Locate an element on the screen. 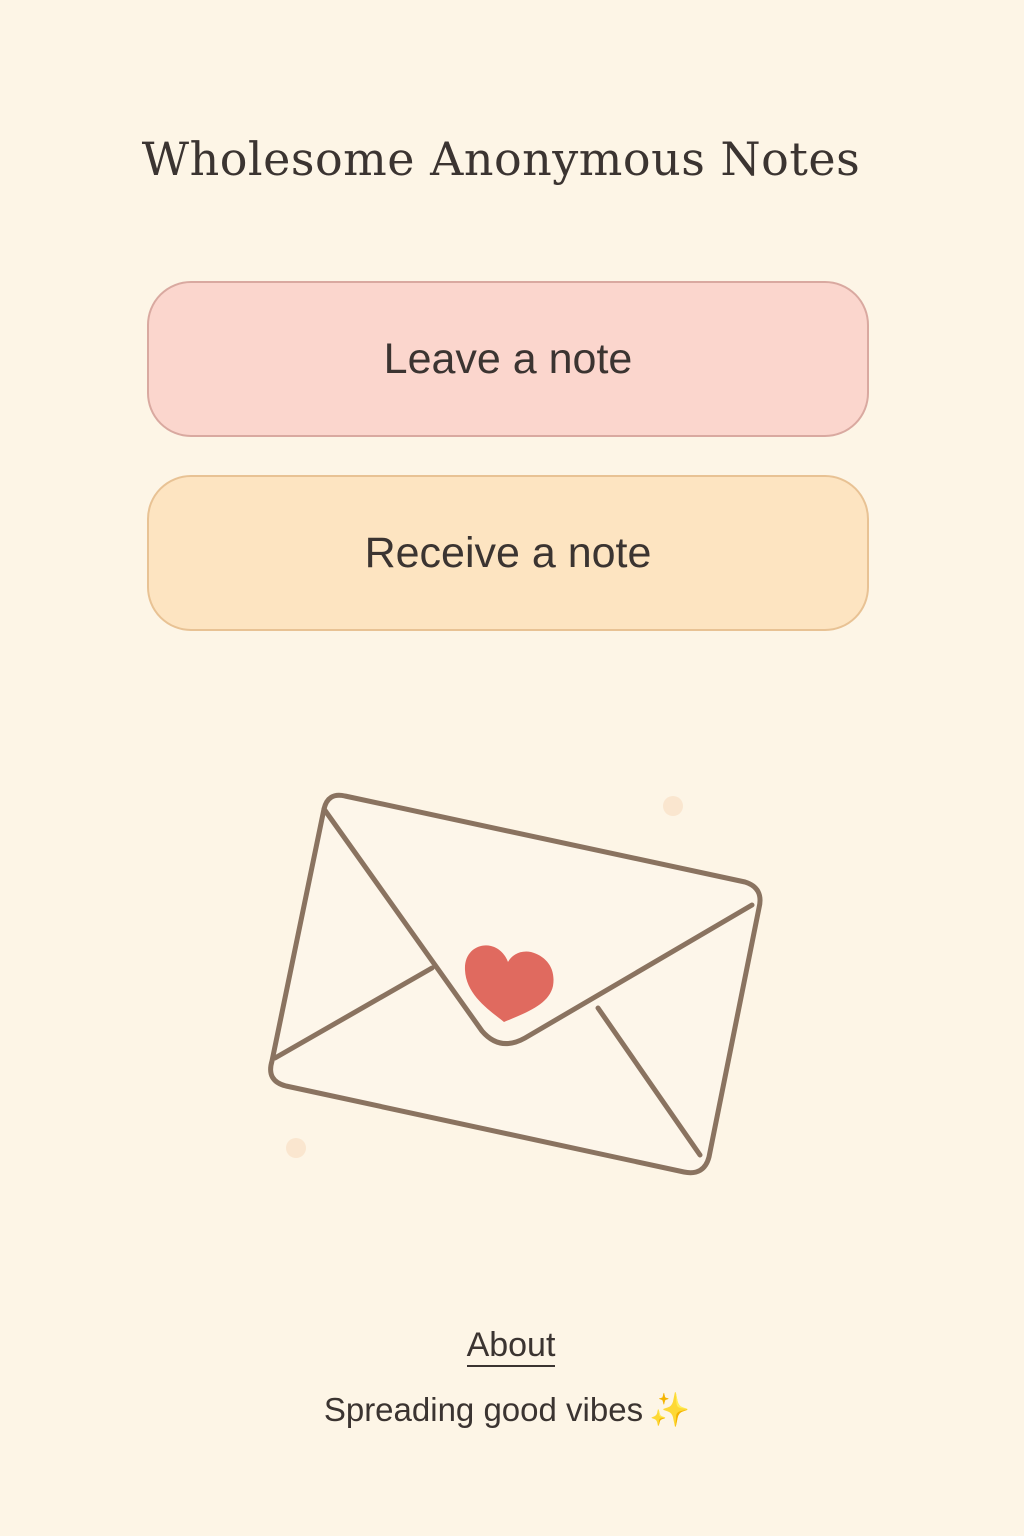  leave-note-button: Leave a note is located at coordinates (508, 359).